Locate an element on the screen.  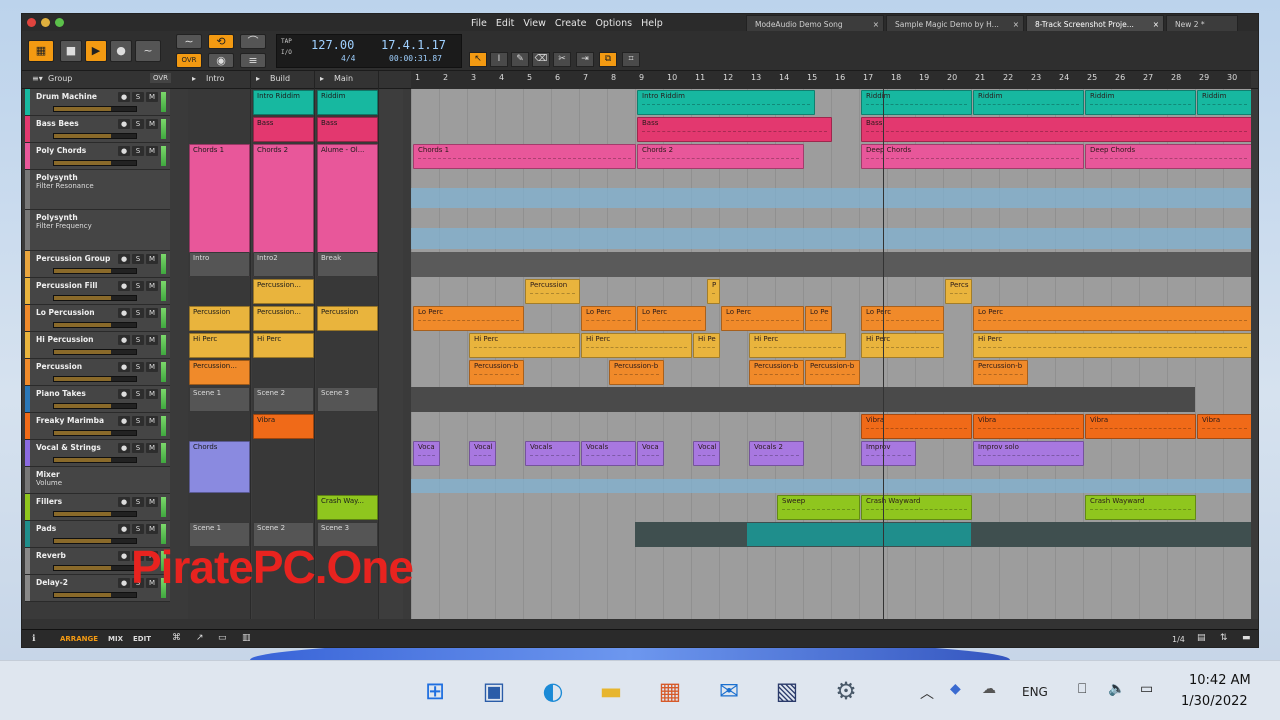
grid-view-icon: ▥ is located at coordinates (246, 638).